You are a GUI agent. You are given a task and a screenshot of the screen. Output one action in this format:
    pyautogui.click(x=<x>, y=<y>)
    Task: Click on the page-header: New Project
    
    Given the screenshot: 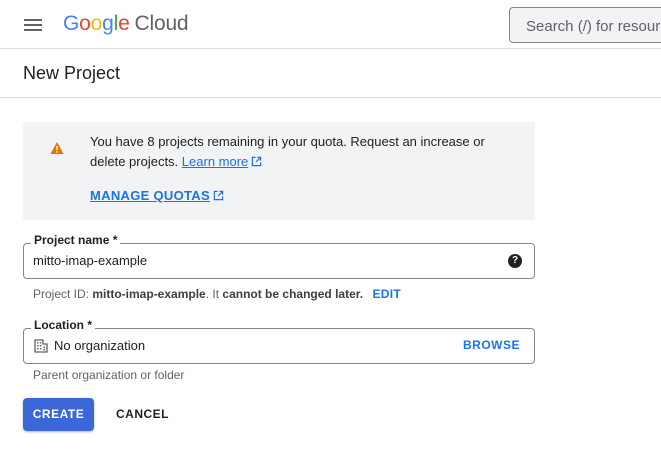 What is the action you would take?
    pyautogui.click(x=330, y=73)
    